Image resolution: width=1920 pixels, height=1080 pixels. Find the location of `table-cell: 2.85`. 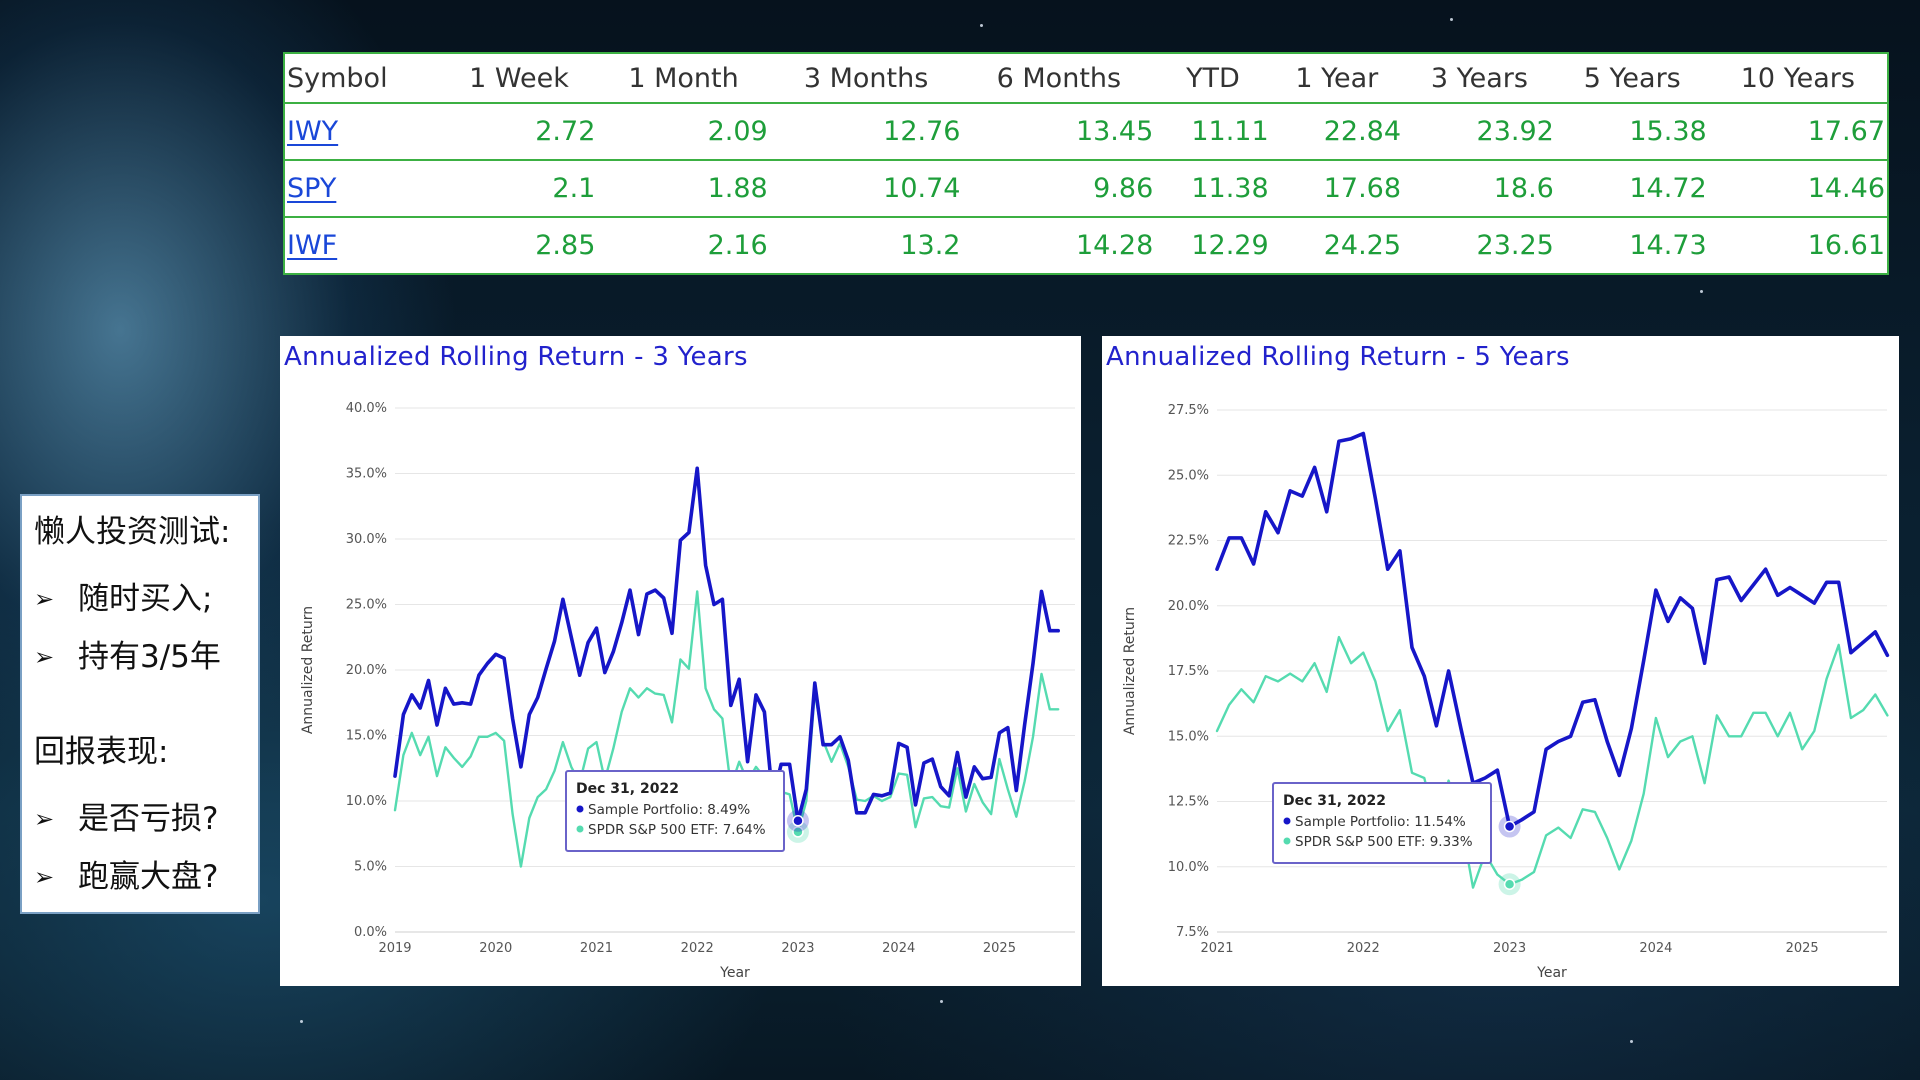

table-cell: 2.85 is located at coordinates (519, 245).